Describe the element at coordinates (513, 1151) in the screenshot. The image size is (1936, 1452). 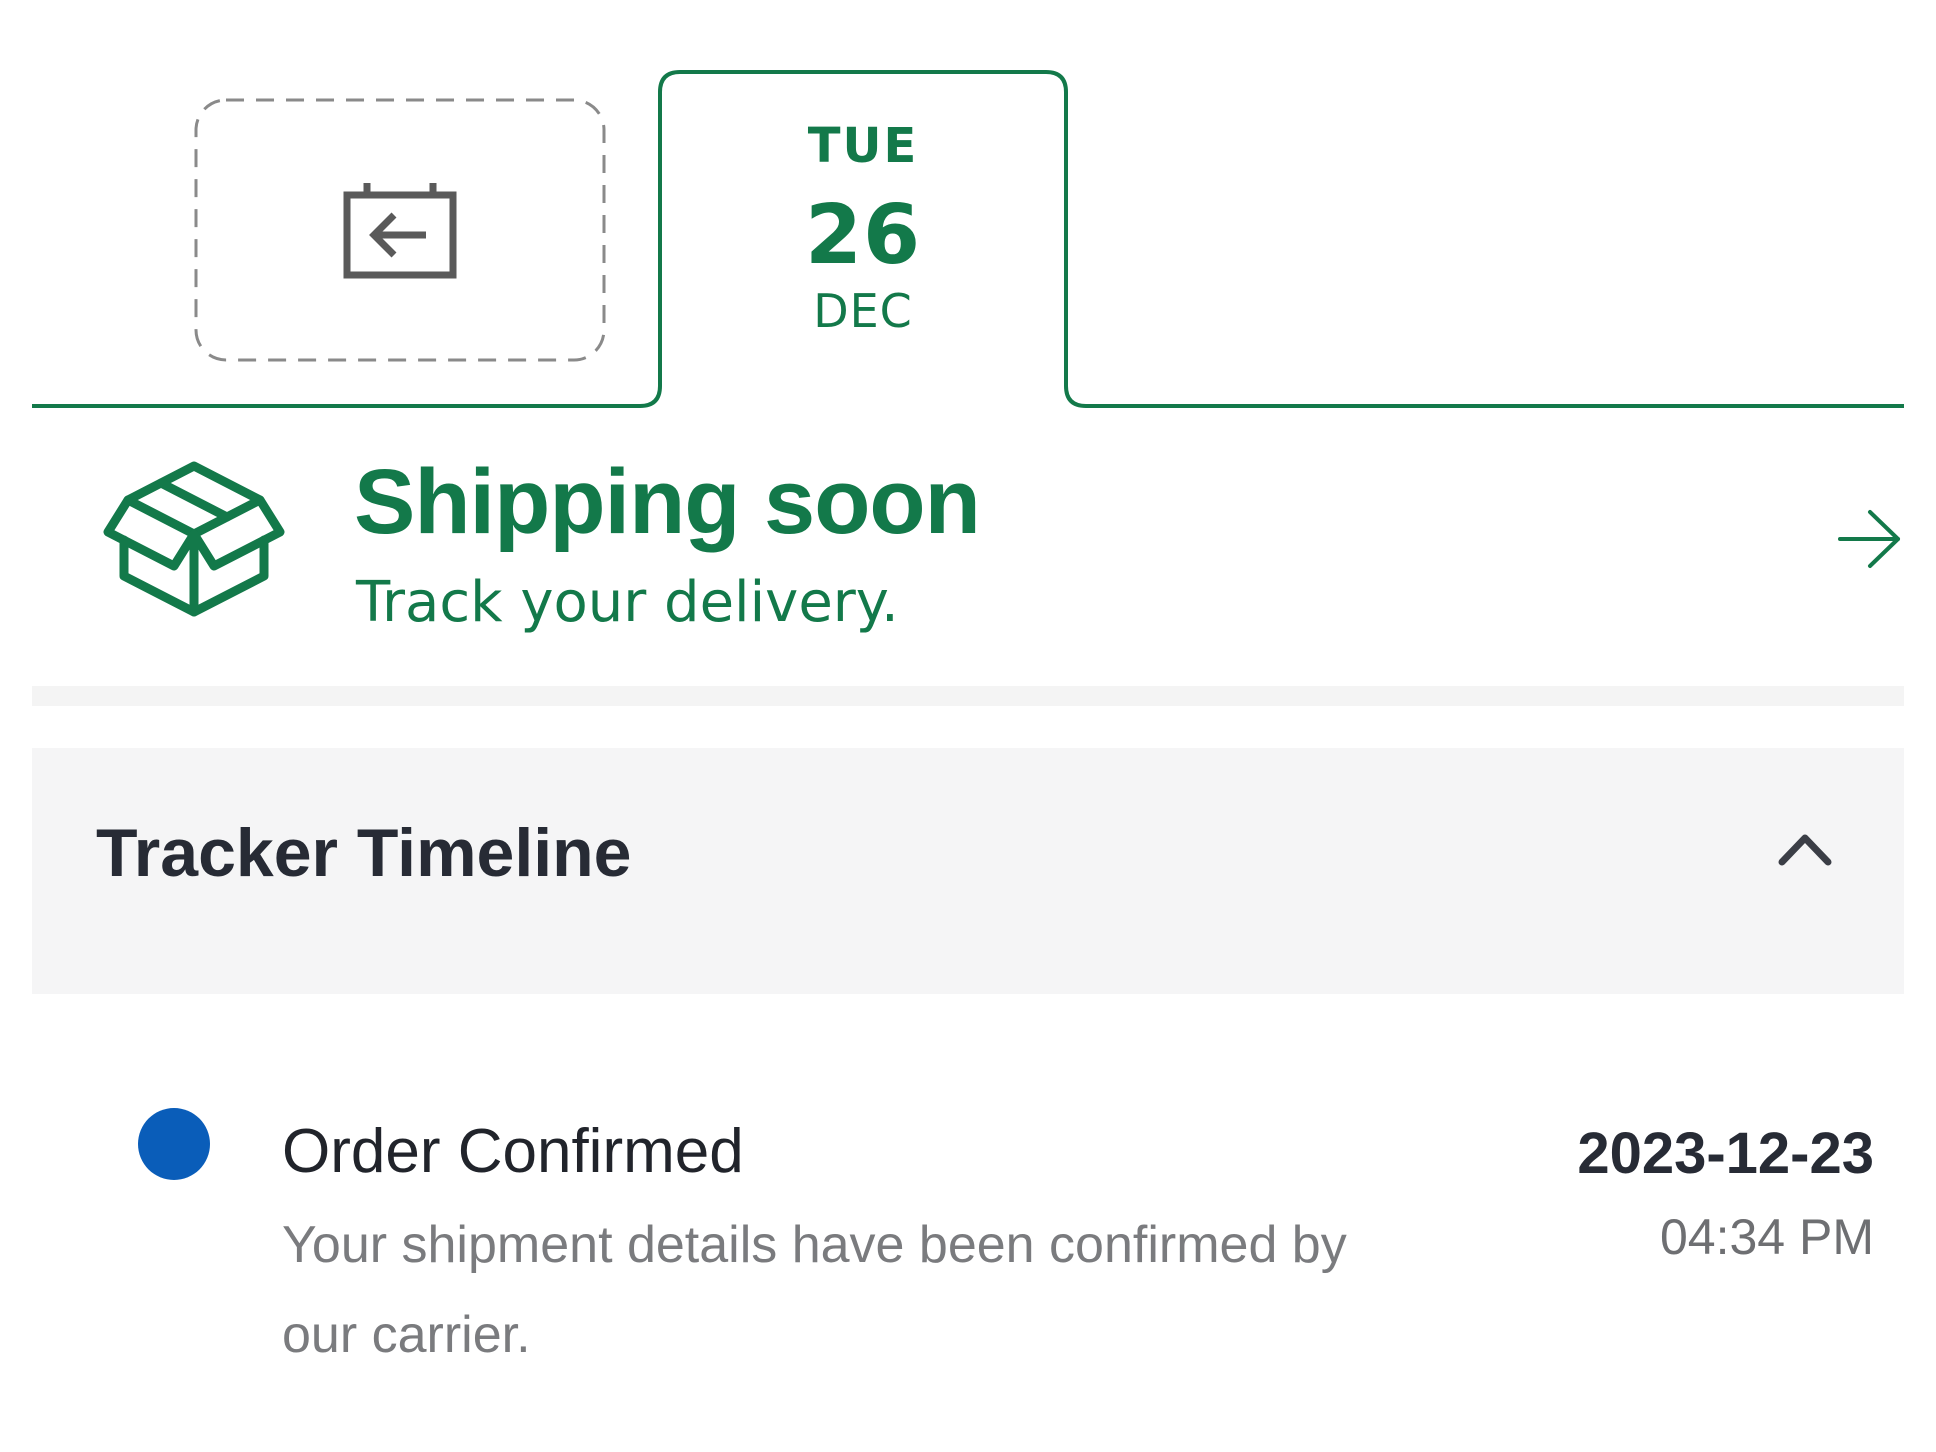
I see `event-title: Order Confirmed` at that location.